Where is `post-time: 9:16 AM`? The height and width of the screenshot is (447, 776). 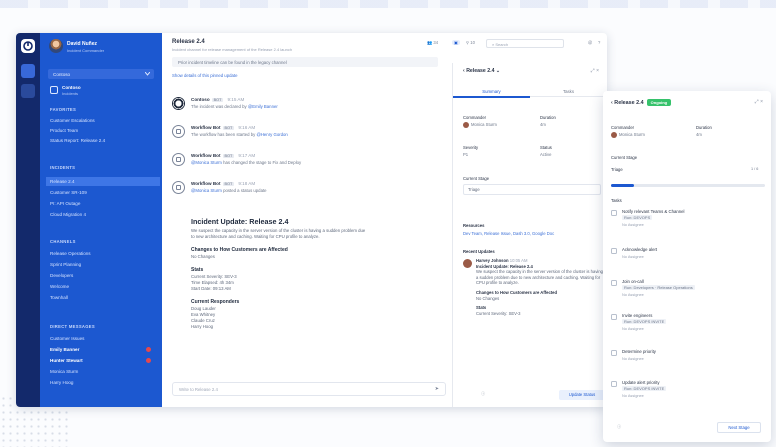
post-time: 9:16 AM is located at coordinates (246, 127).